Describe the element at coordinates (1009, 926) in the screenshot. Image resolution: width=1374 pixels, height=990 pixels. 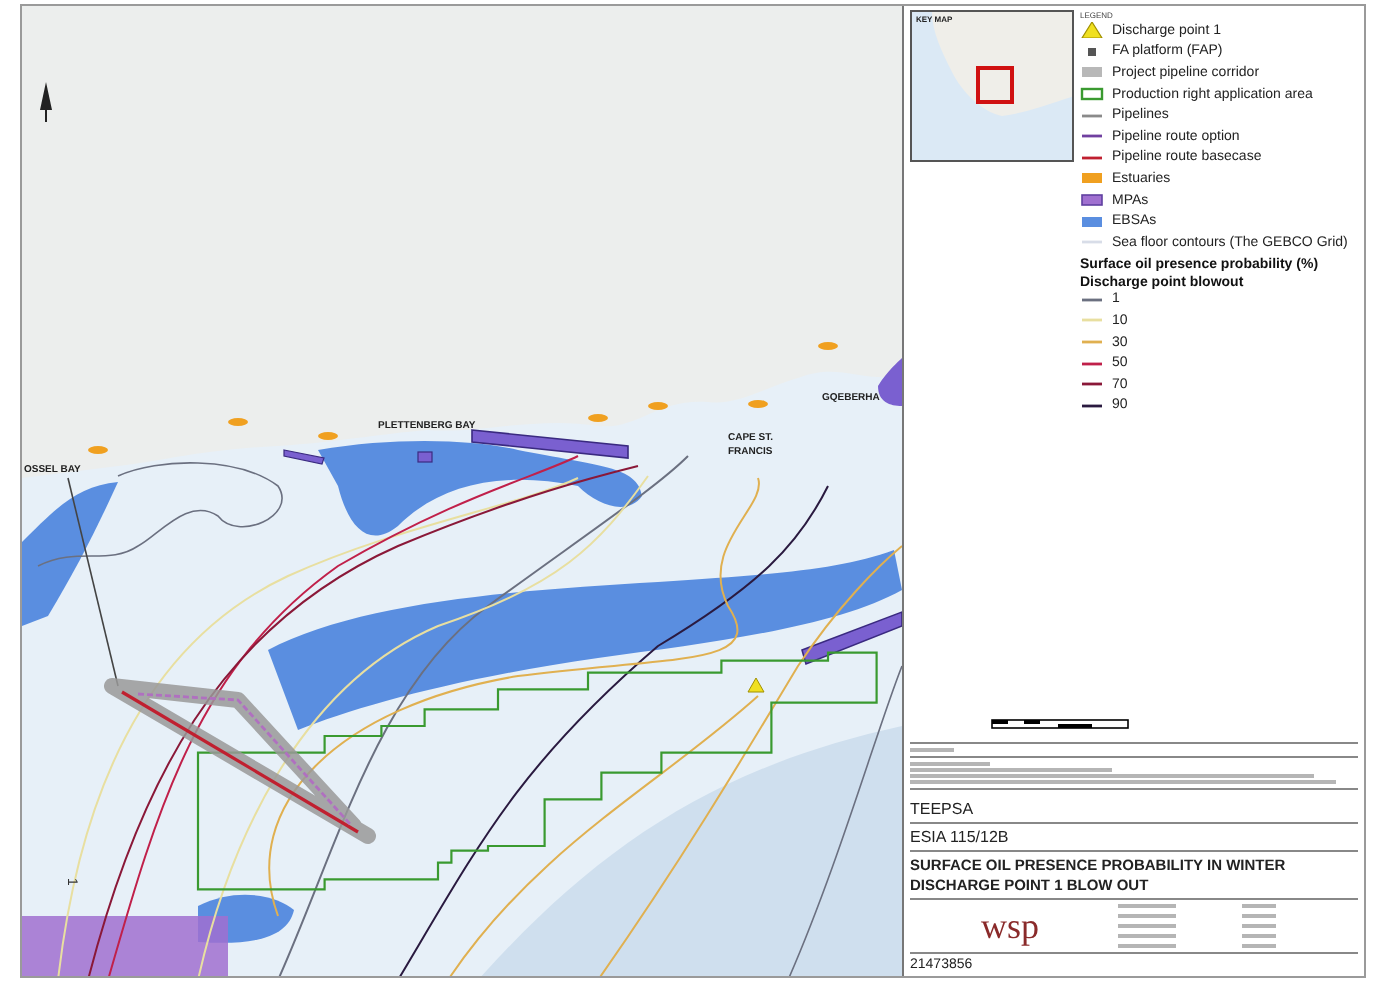
I see `company-logo: wsp` at that location.